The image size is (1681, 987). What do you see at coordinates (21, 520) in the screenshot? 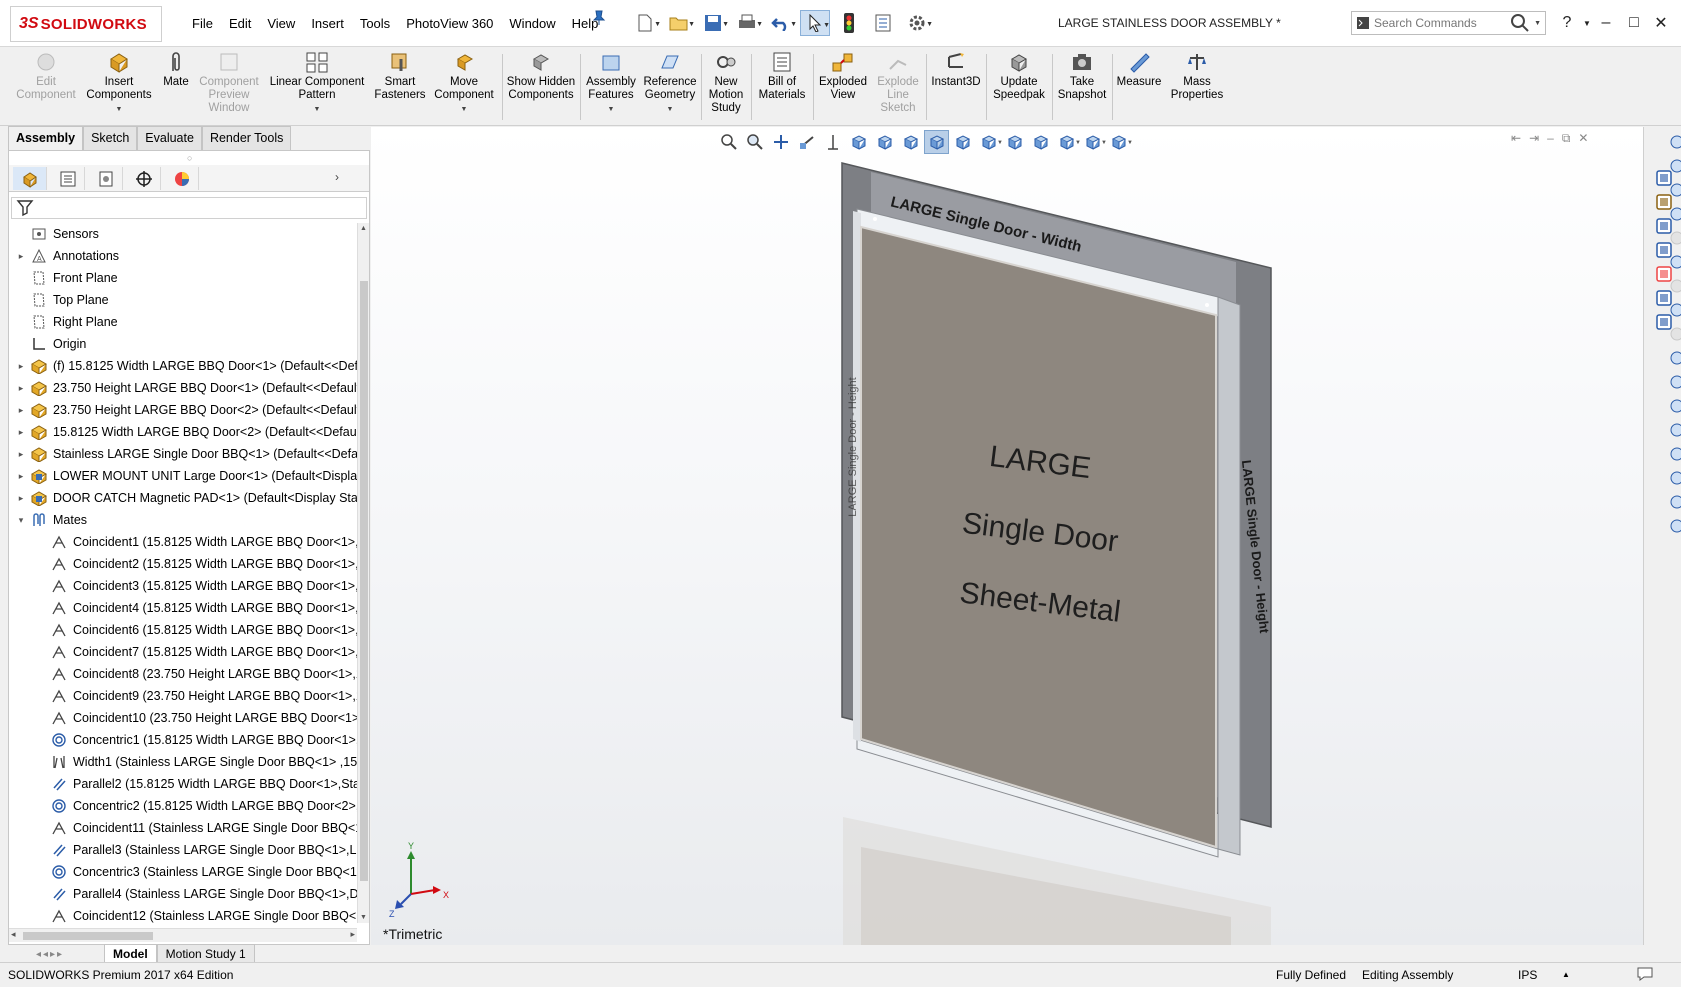
I see `expand-toggle-icon: ▾` at bounding box center [21, 520].